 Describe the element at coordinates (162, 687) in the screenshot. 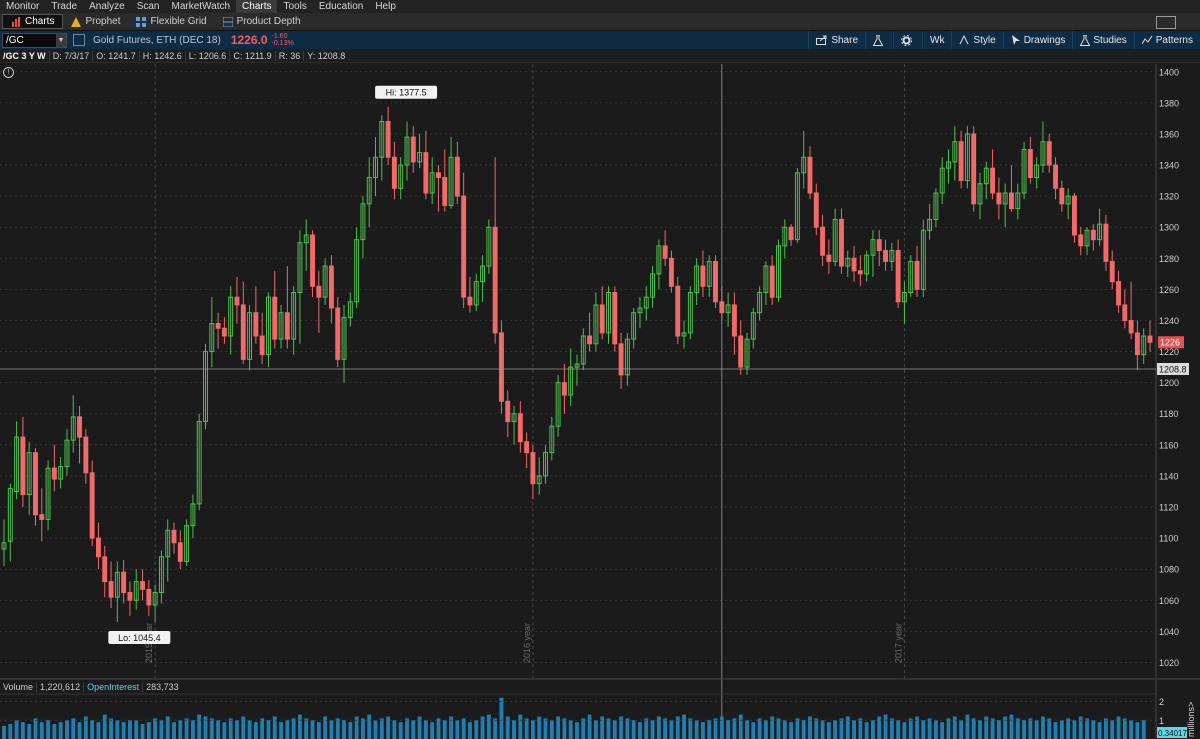

I see `open-interest-value: 283,733` at that location.